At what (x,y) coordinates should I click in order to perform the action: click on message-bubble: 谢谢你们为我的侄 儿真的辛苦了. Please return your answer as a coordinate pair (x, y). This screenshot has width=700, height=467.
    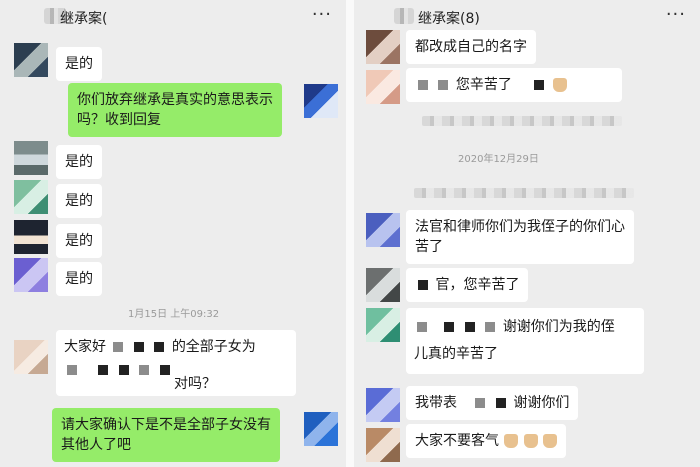
    Looking at the image, I should click on (525, 341).